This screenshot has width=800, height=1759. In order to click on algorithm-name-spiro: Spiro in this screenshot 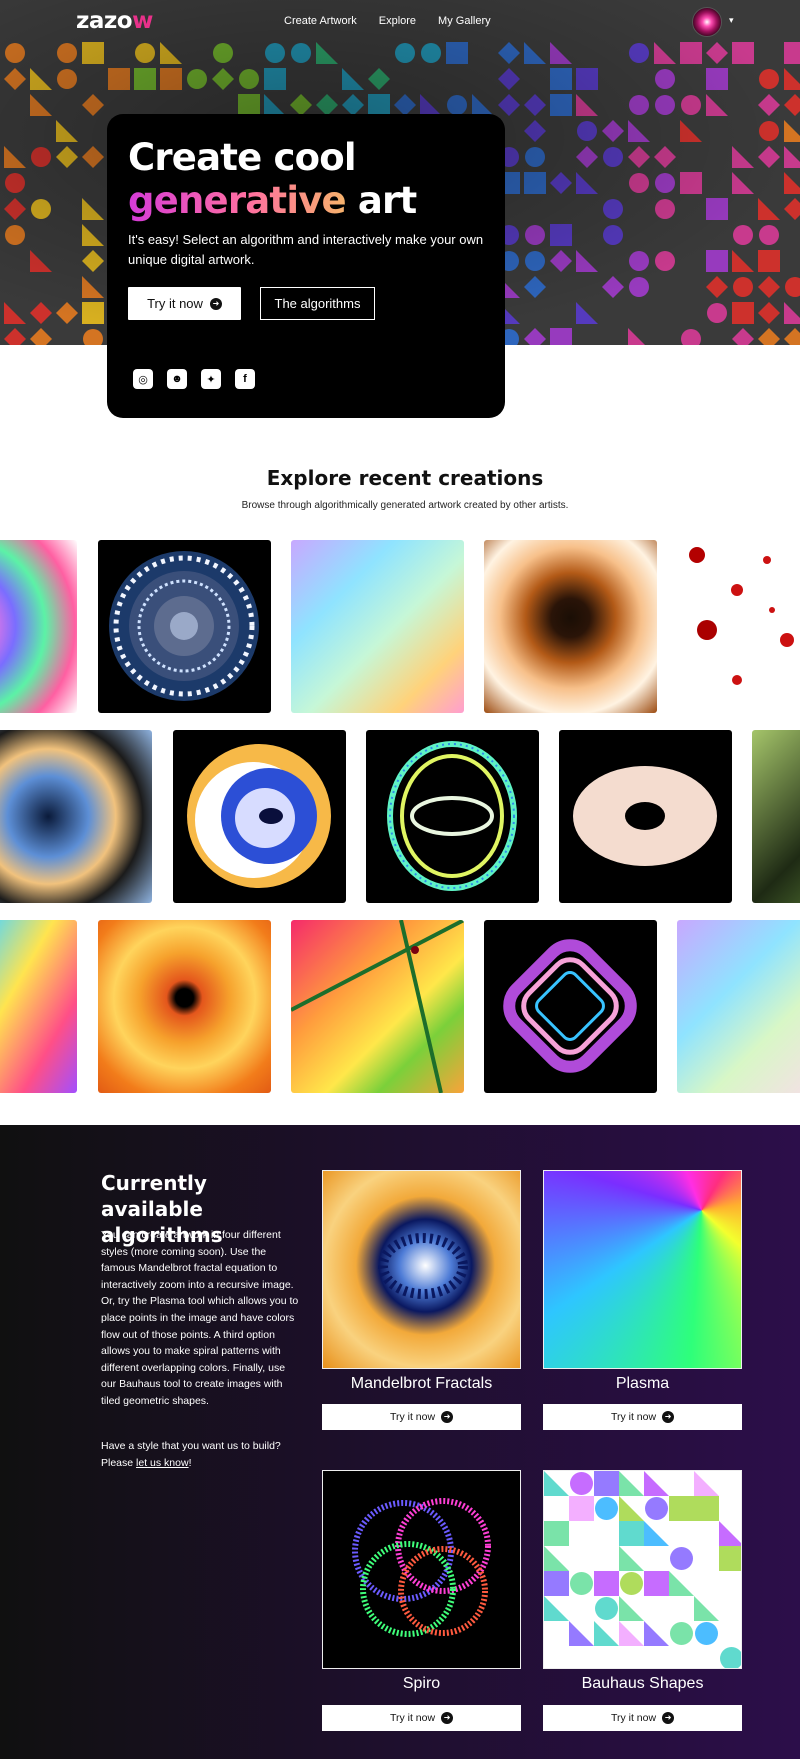, I will do `click(421, 1683)`.